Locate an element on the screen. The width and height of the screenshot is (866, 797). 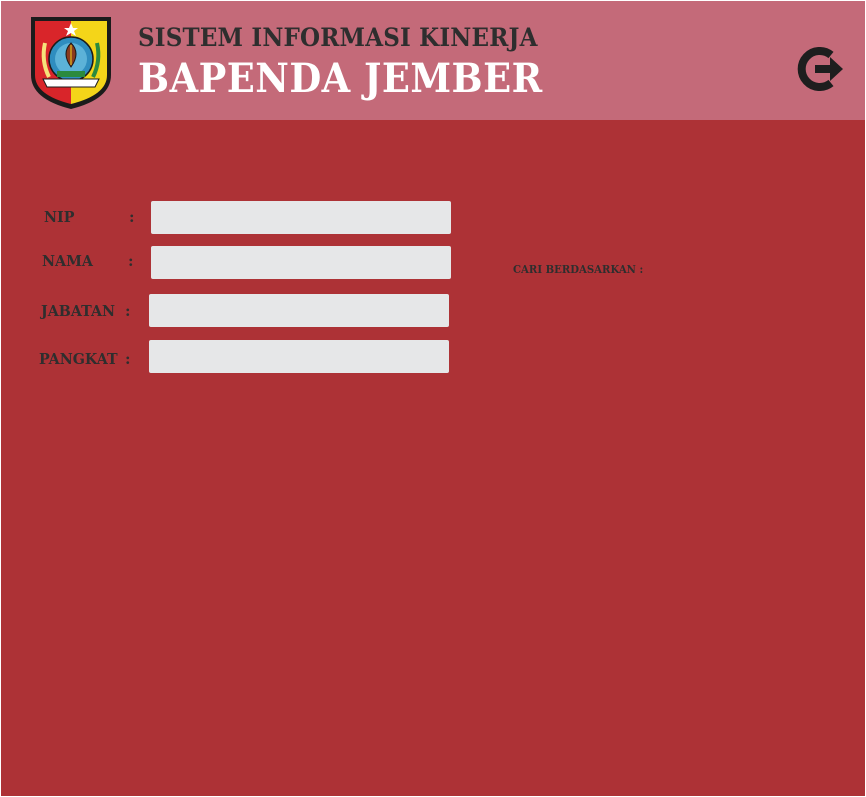
logout-icon is located at coordinates (821, 69).